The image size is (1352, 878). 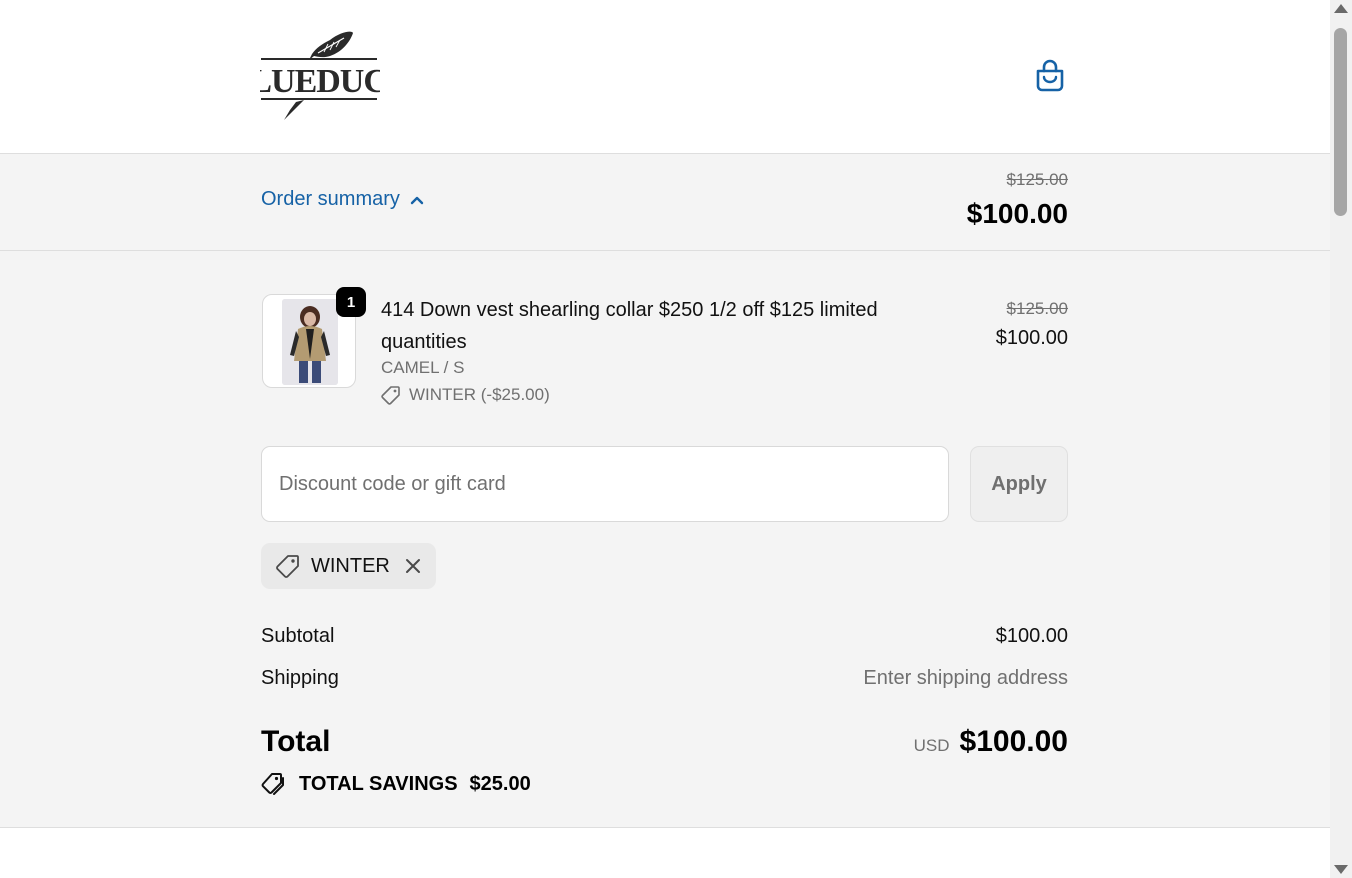 I want to click on order-summary-toggle: Order summary, so click(x=342, y=199).